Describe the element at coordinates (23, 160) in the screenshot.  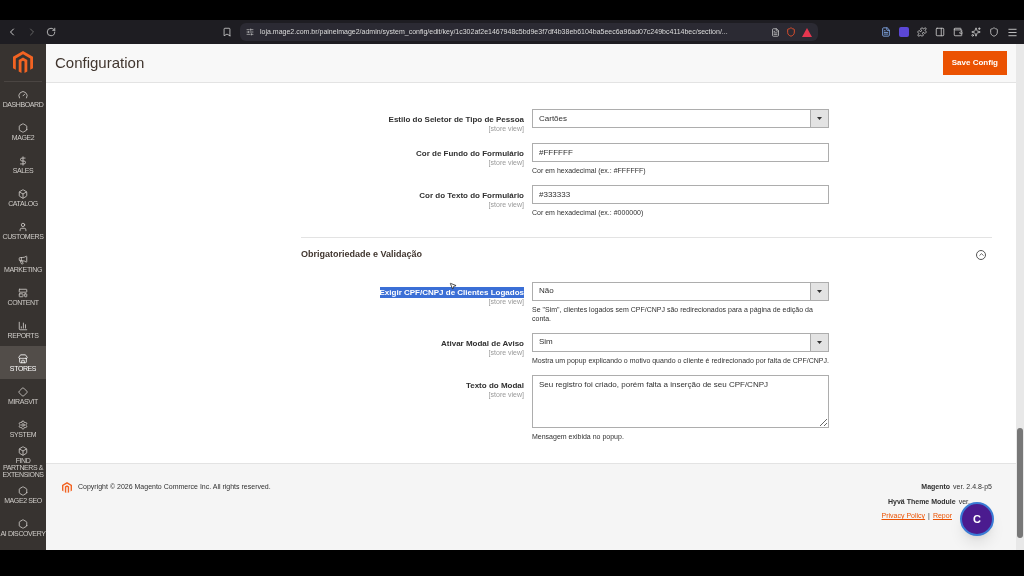
I see `dollar-icon` at that location.